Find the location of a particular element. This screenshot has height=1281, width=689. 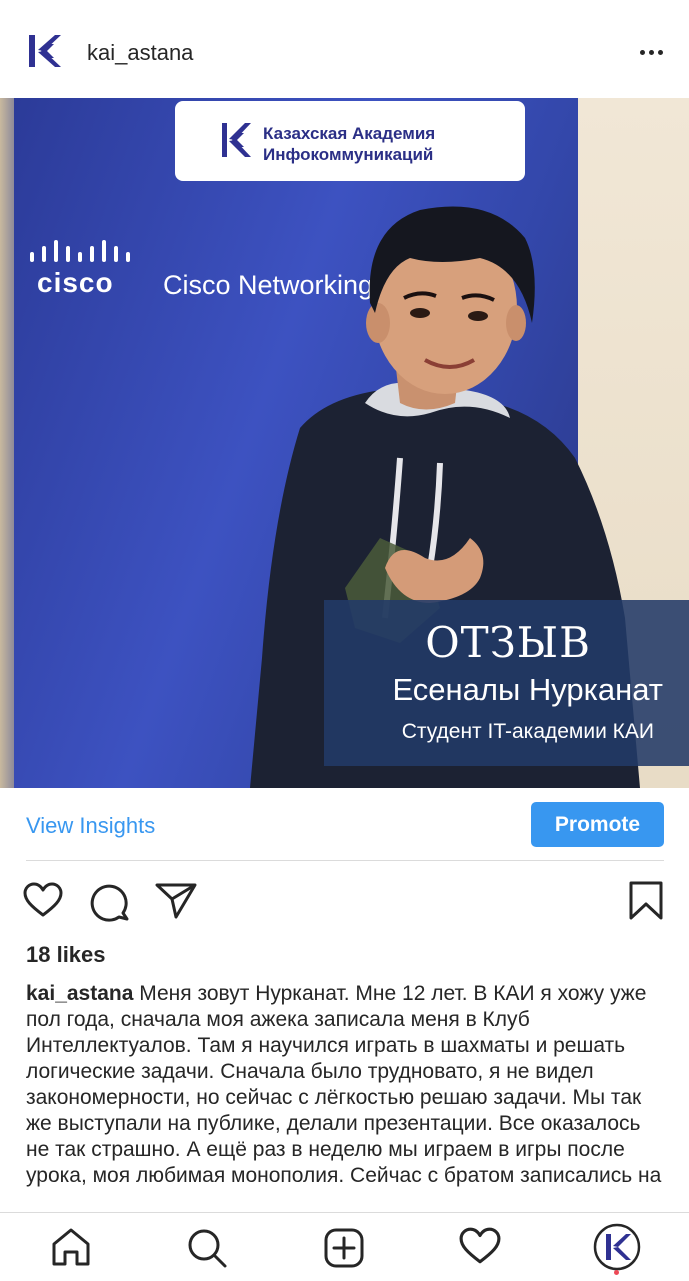

heart-icon is located at coordinates (43, 900).